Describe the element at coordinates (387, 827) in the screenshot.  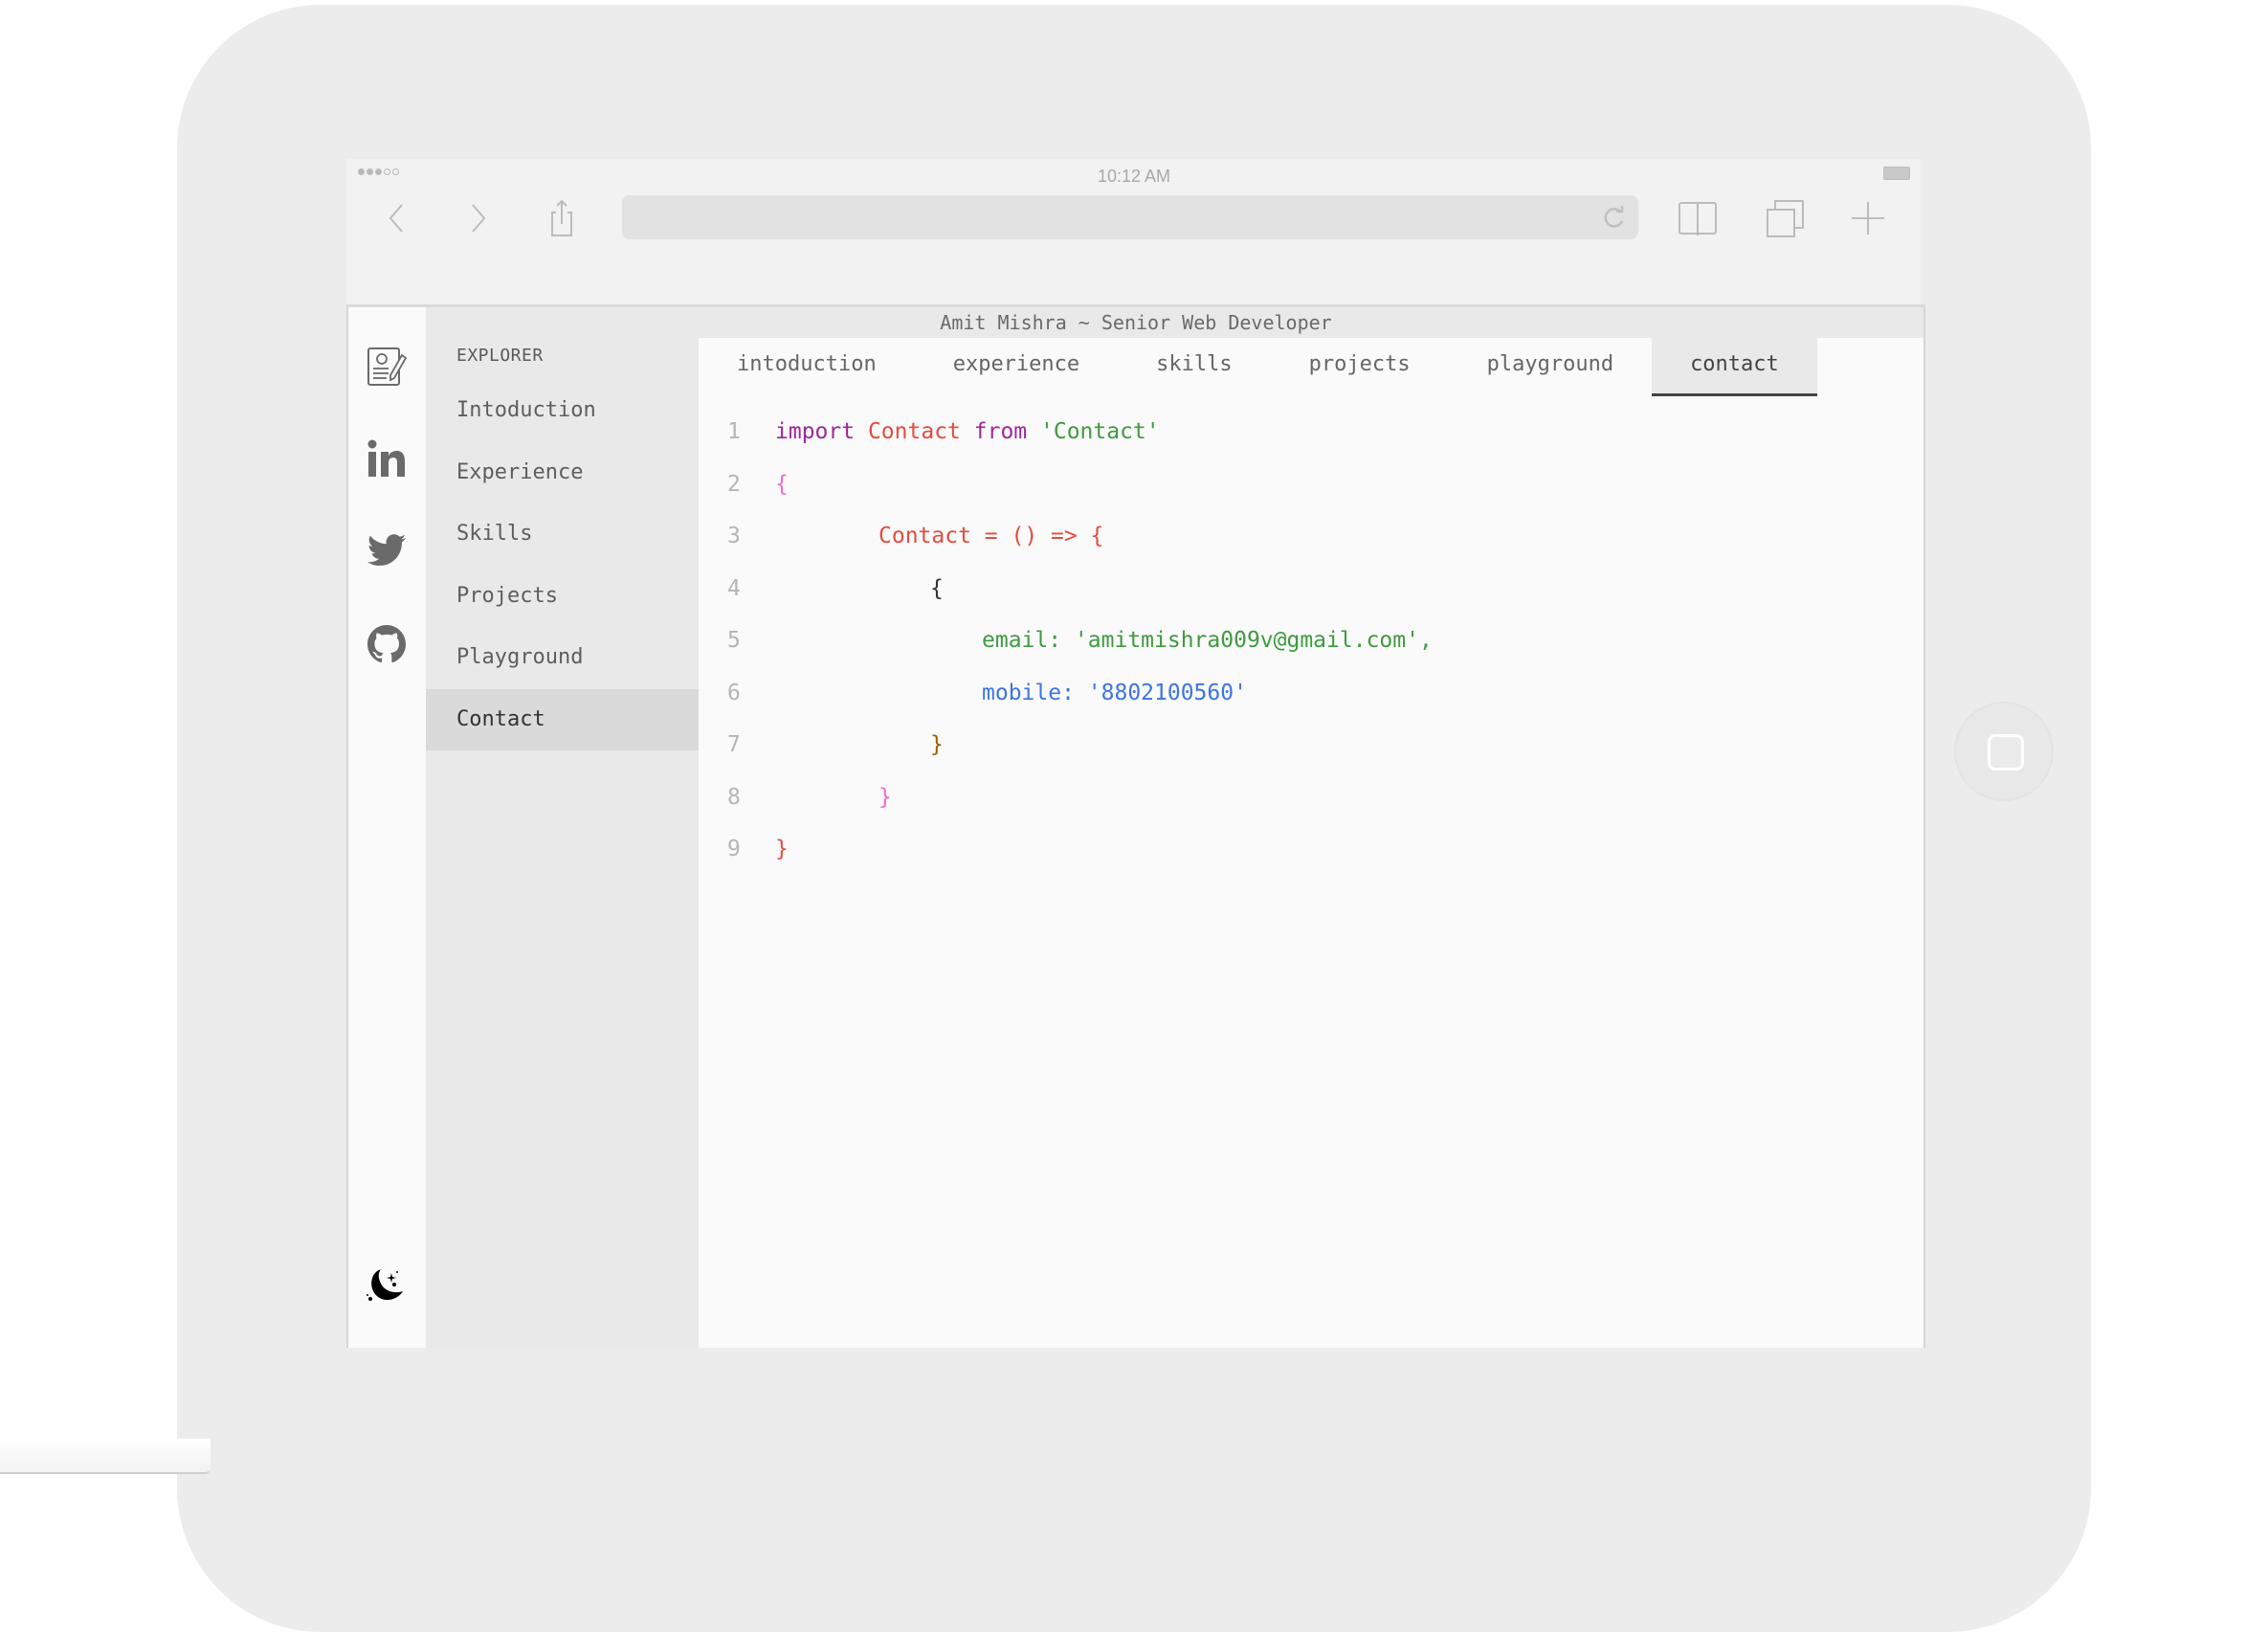
I see `activity-bar` at that location.